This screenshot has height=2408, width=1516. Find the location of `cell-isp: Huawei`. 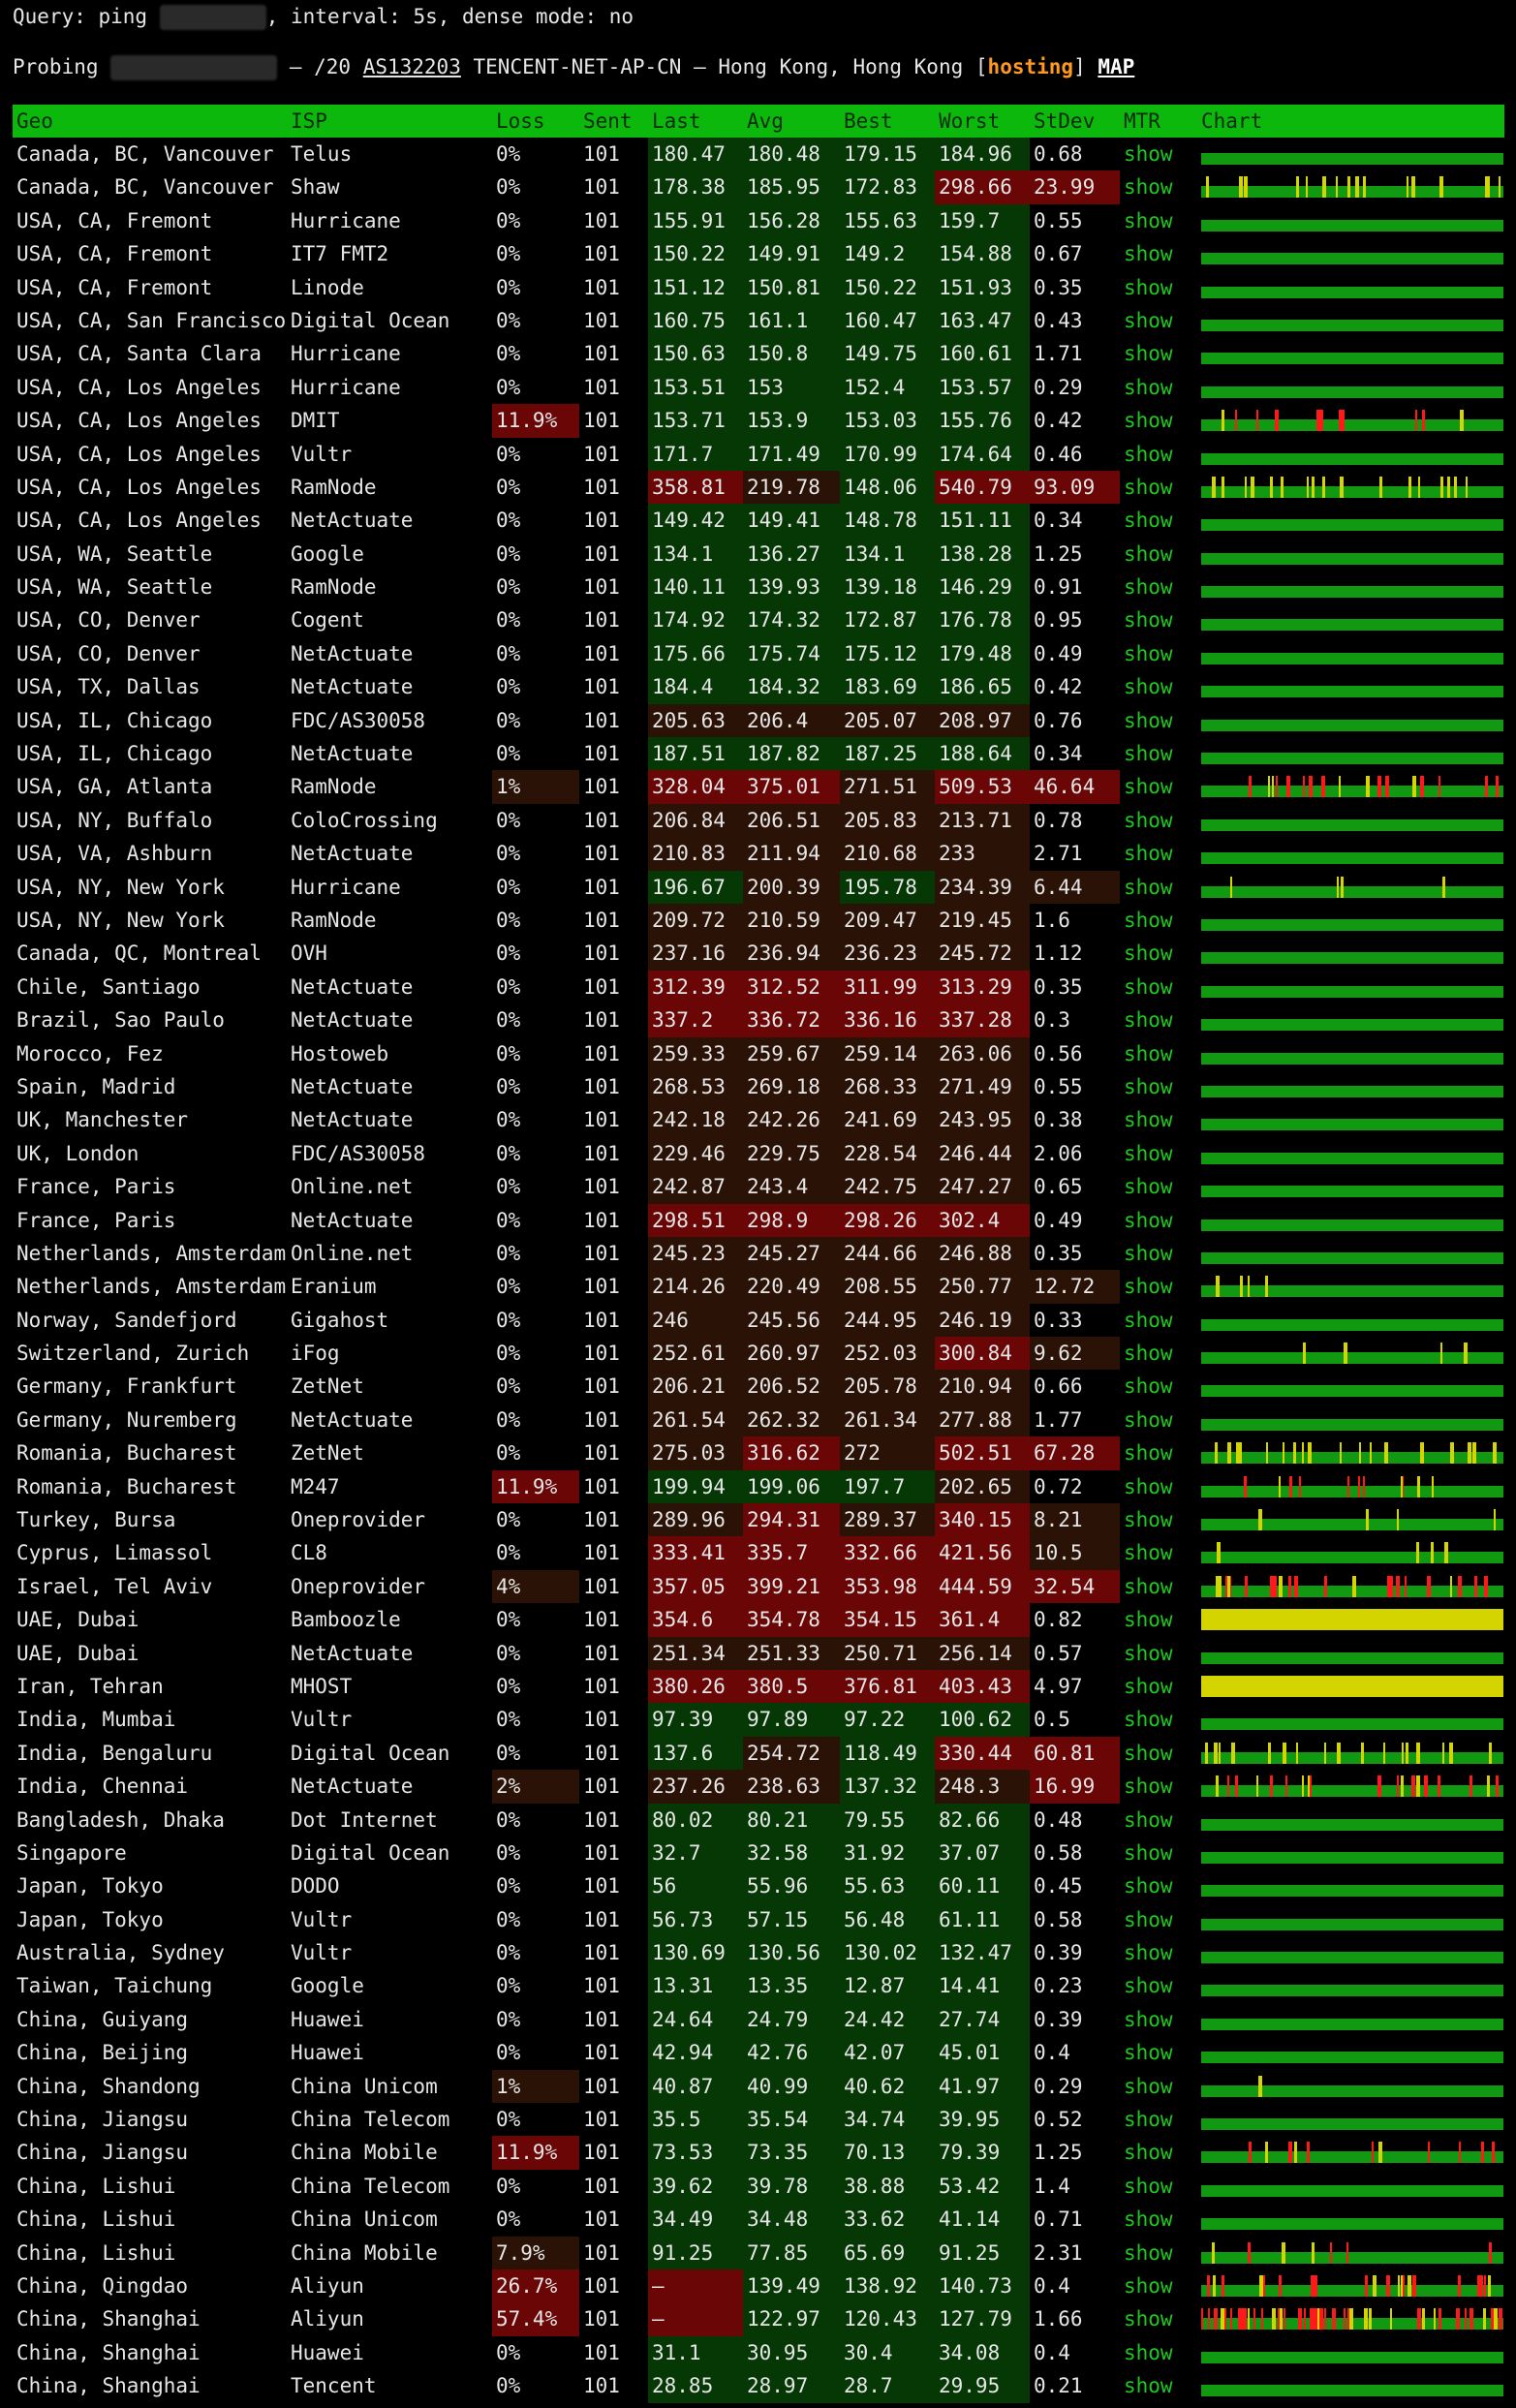

cell-isp: Huawei is located at coordinates (327, 2352).